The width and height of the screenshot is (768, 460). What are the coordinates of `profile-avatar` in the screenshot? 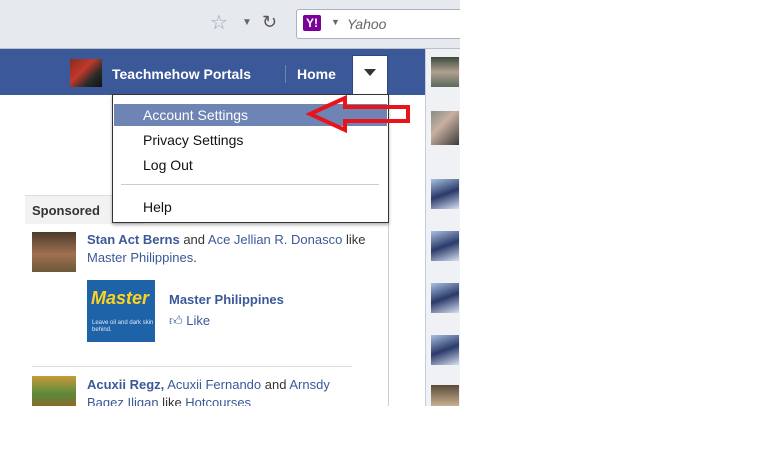 It's located at (86, 73).